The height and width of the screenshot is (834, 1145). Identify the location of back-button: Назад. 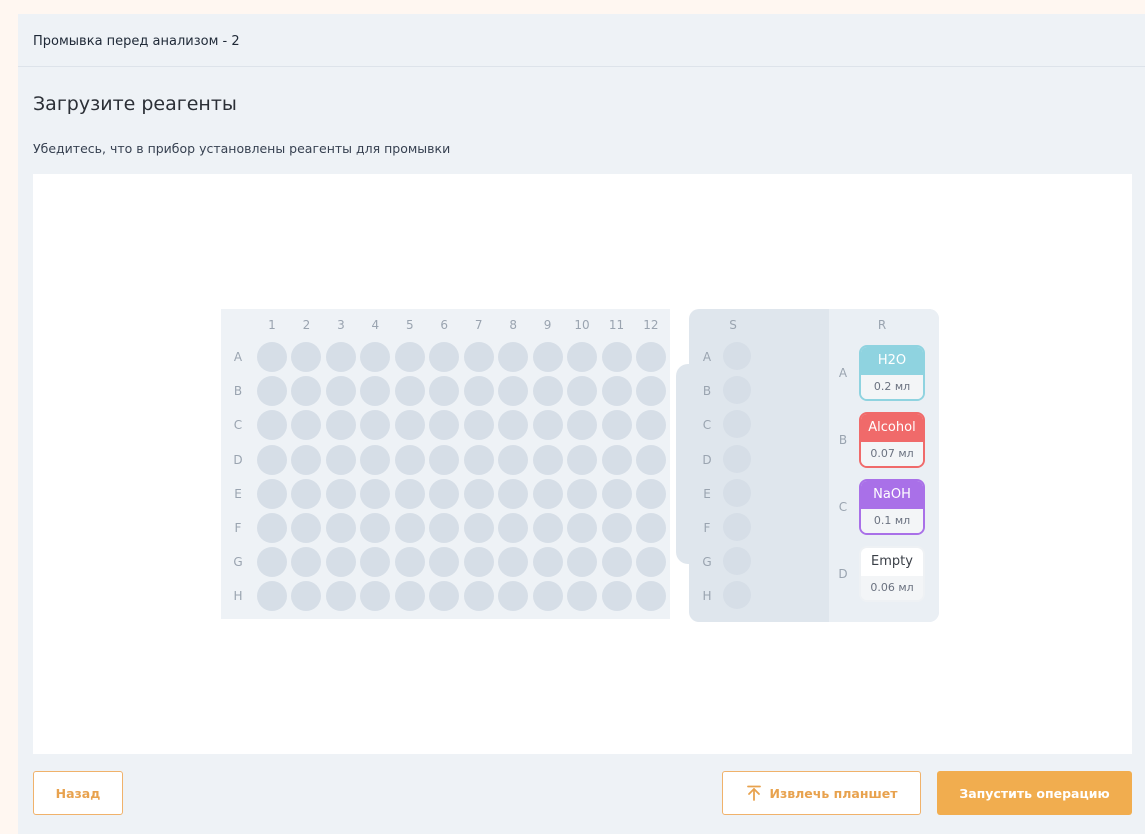
(78, 793).